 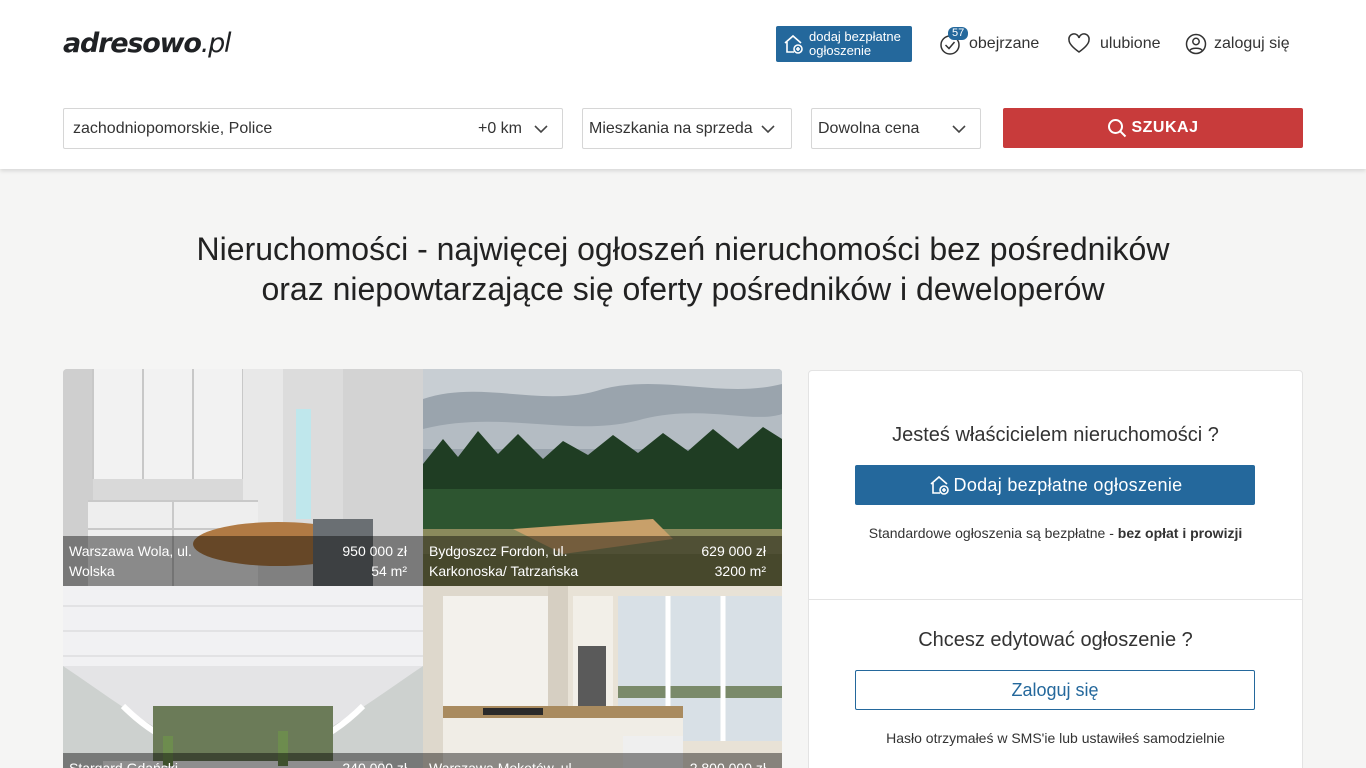 I want to click on listing-tile: Stargard Gdański 240 000 zł, so click(x=243, y=677).